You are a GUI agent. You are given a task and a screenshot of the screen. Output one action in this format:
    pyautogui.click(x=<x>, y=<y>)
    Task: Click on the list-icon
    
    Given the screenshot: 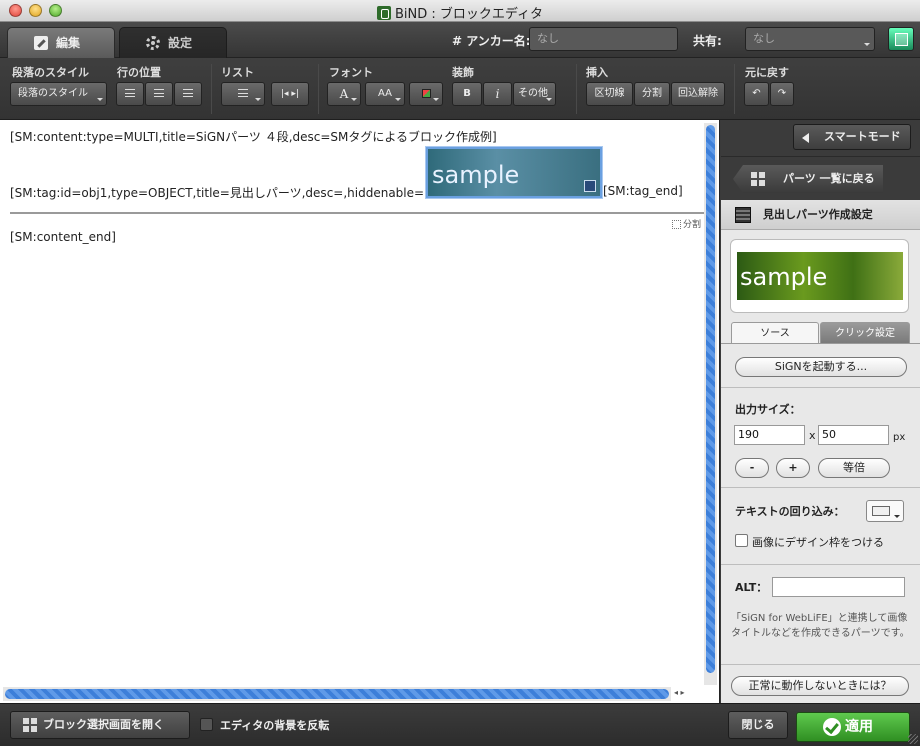 What is the action you would take?
    pyautogui.click(x=243, y=93)
    